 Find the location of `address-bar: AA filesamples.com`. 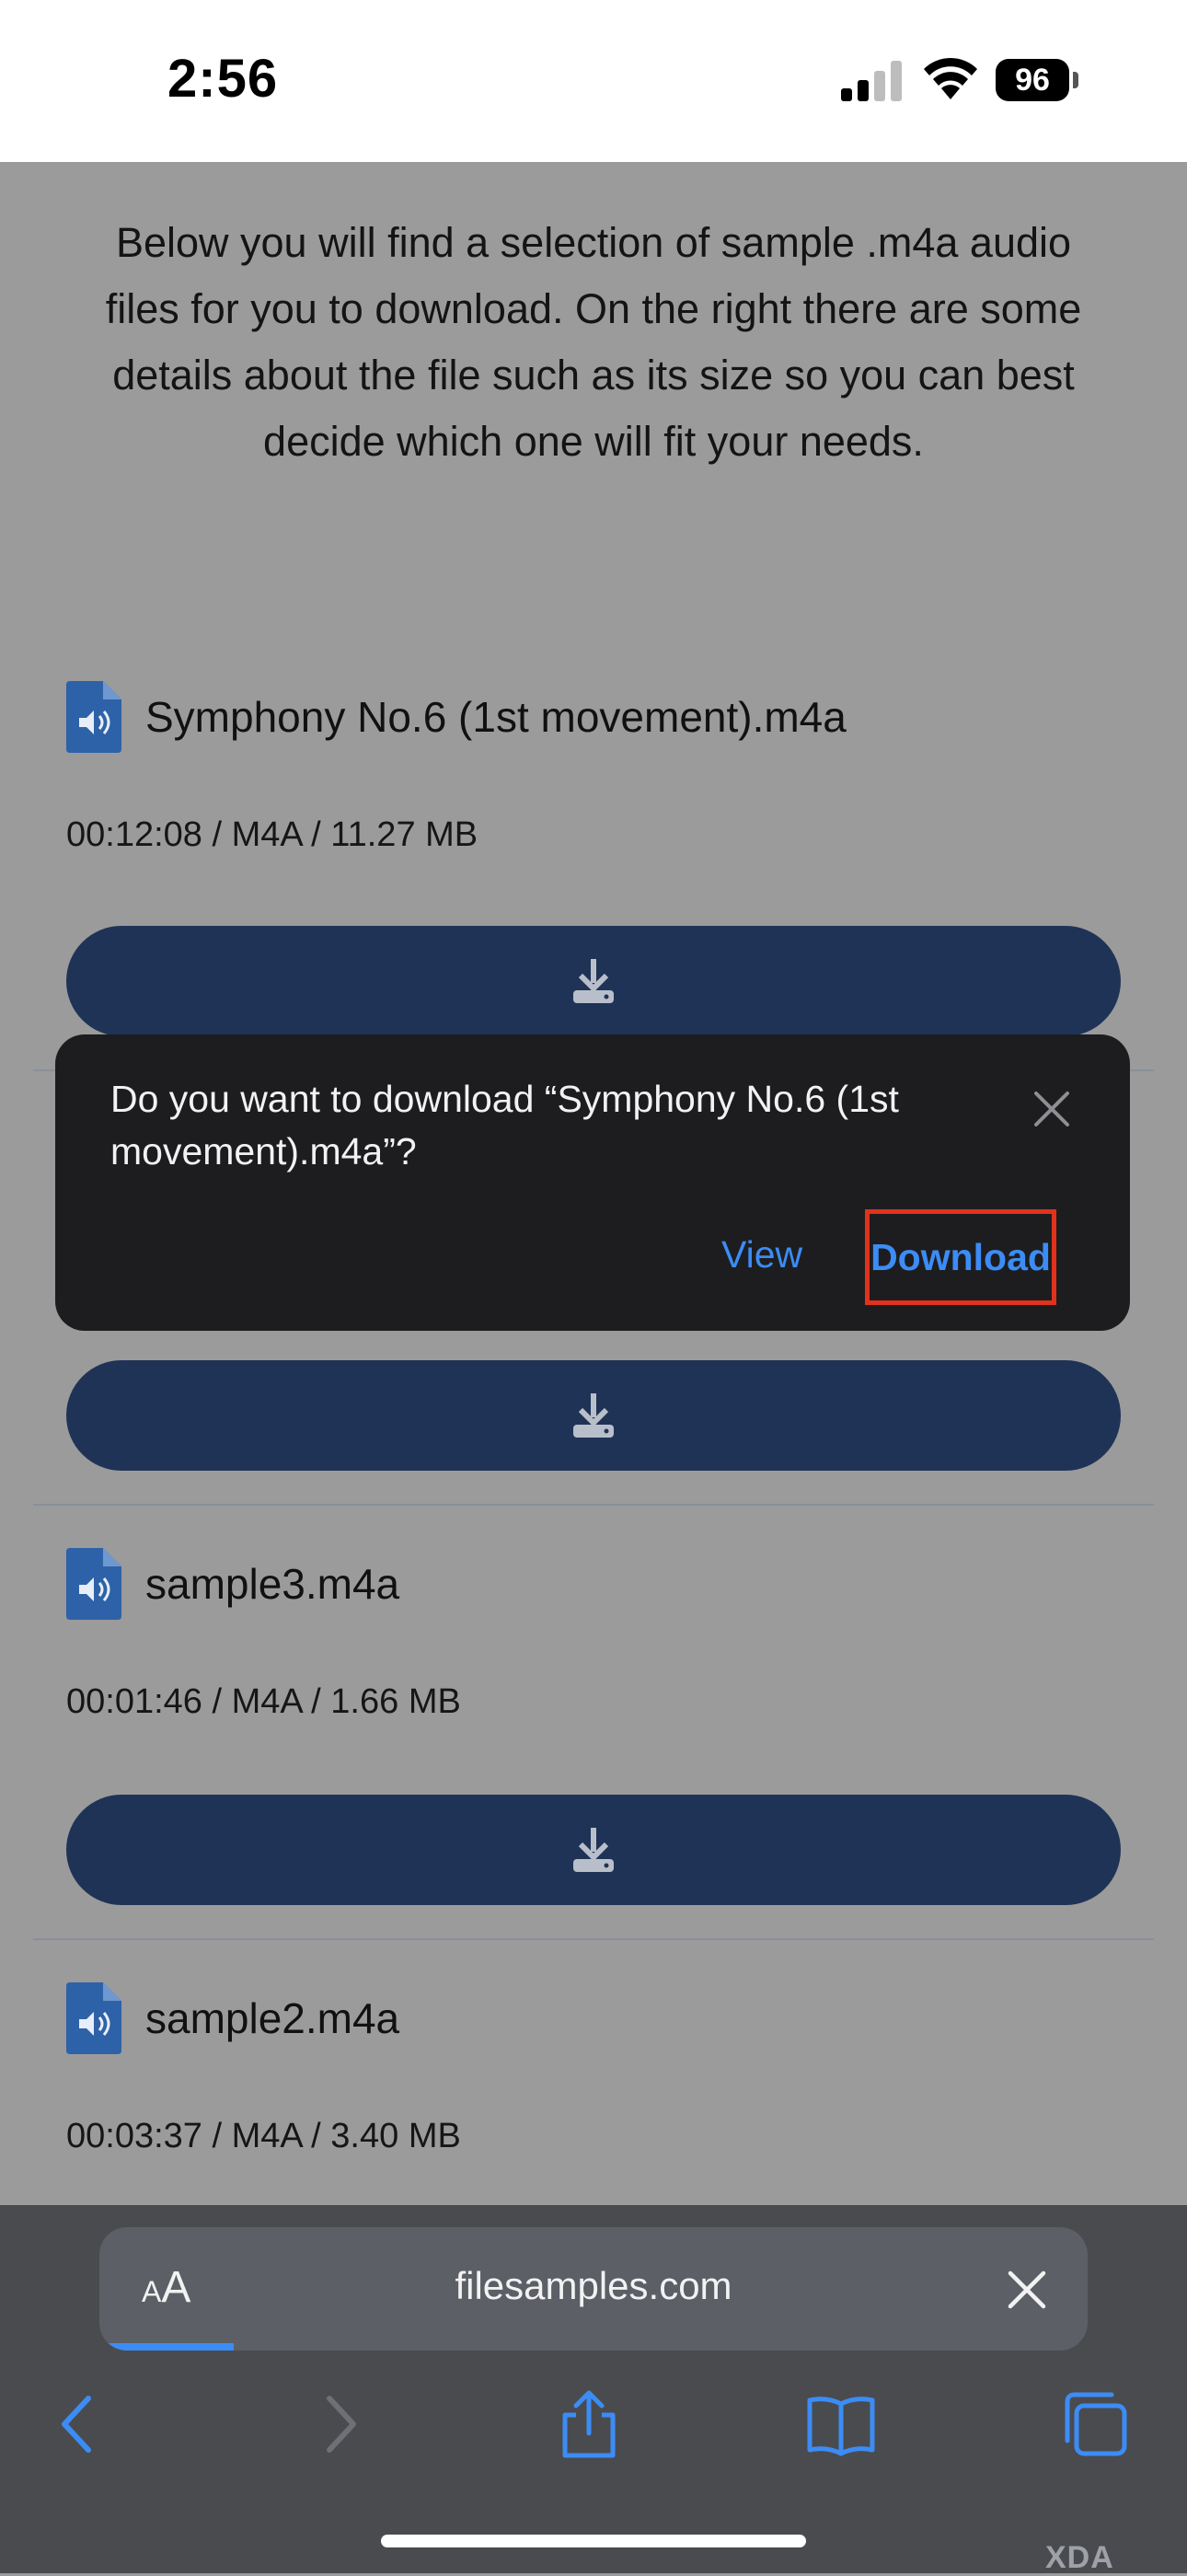

address-bar: AA filesamples.com is located at coordinates (593, 2289).